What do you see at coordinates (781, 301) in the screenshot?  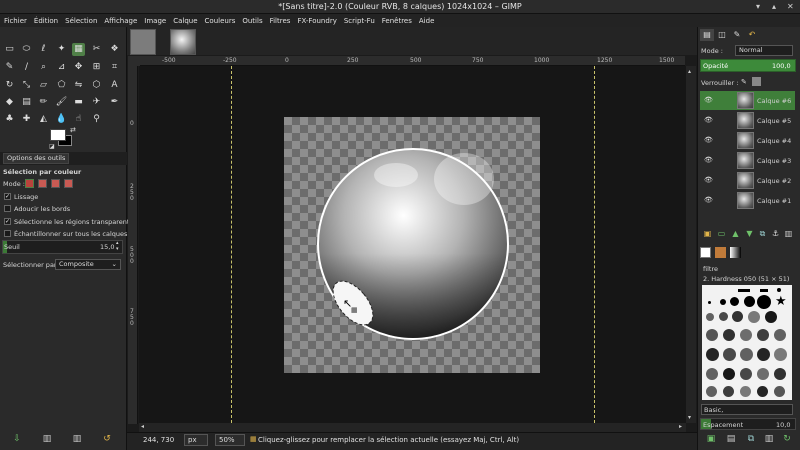 I see `star-brush-icon: ★` at bounding box center [781, 301].